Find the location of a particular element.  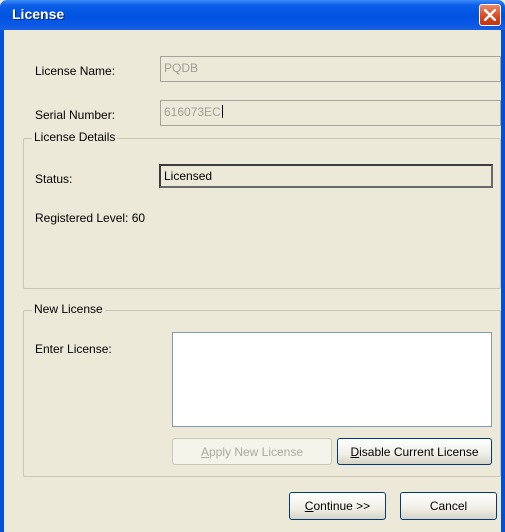

new-license-legend: New License is located at coordinates (68, 309).